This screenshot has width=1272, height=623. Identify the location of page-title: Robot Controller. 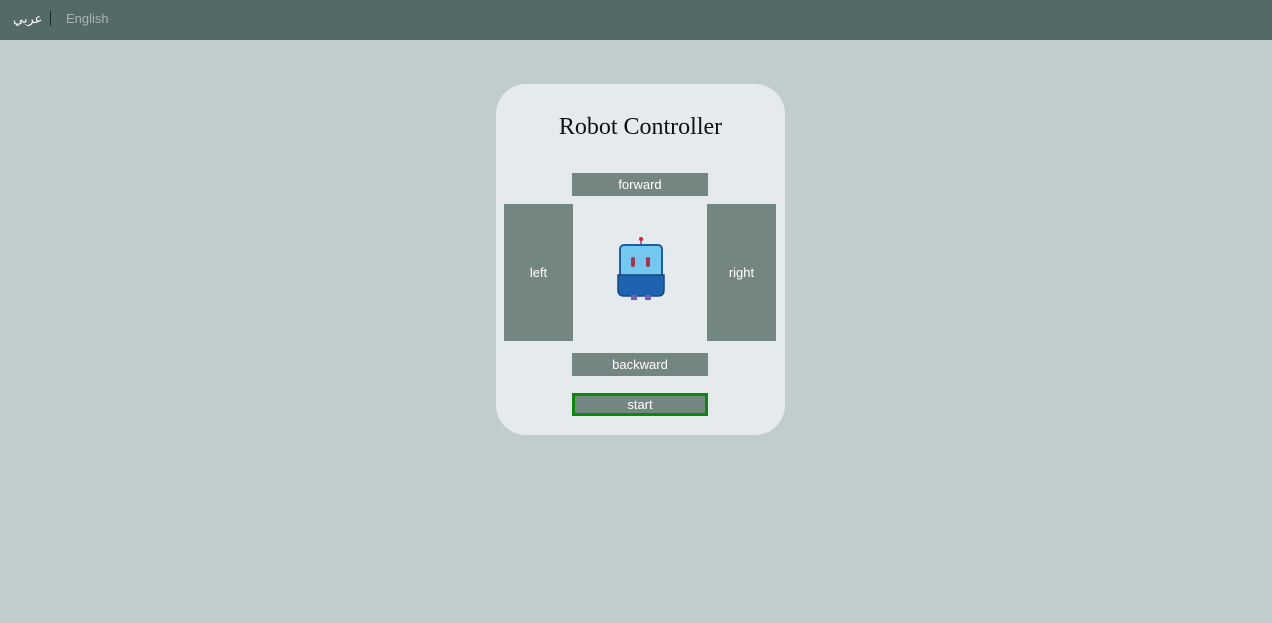
(640, 127).